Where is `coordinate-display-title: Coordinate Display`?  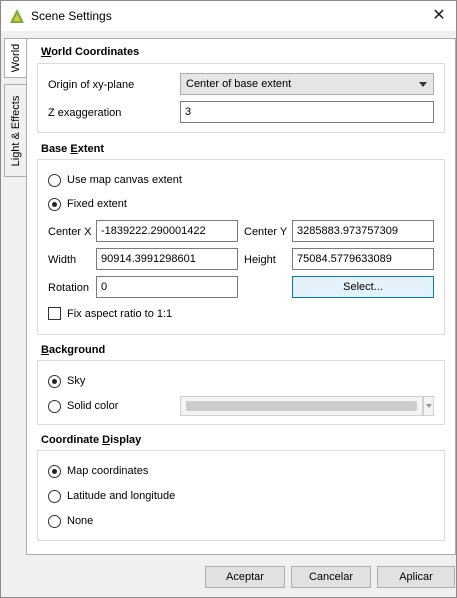 coordinate-display-title: Coordinate Display is located at coordinates (91, 440).